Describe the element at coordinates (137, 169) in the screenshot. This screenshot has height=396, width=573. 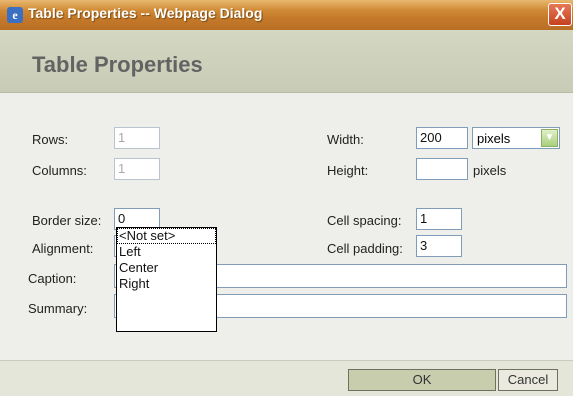
I see `columns-input: 1` at that location.